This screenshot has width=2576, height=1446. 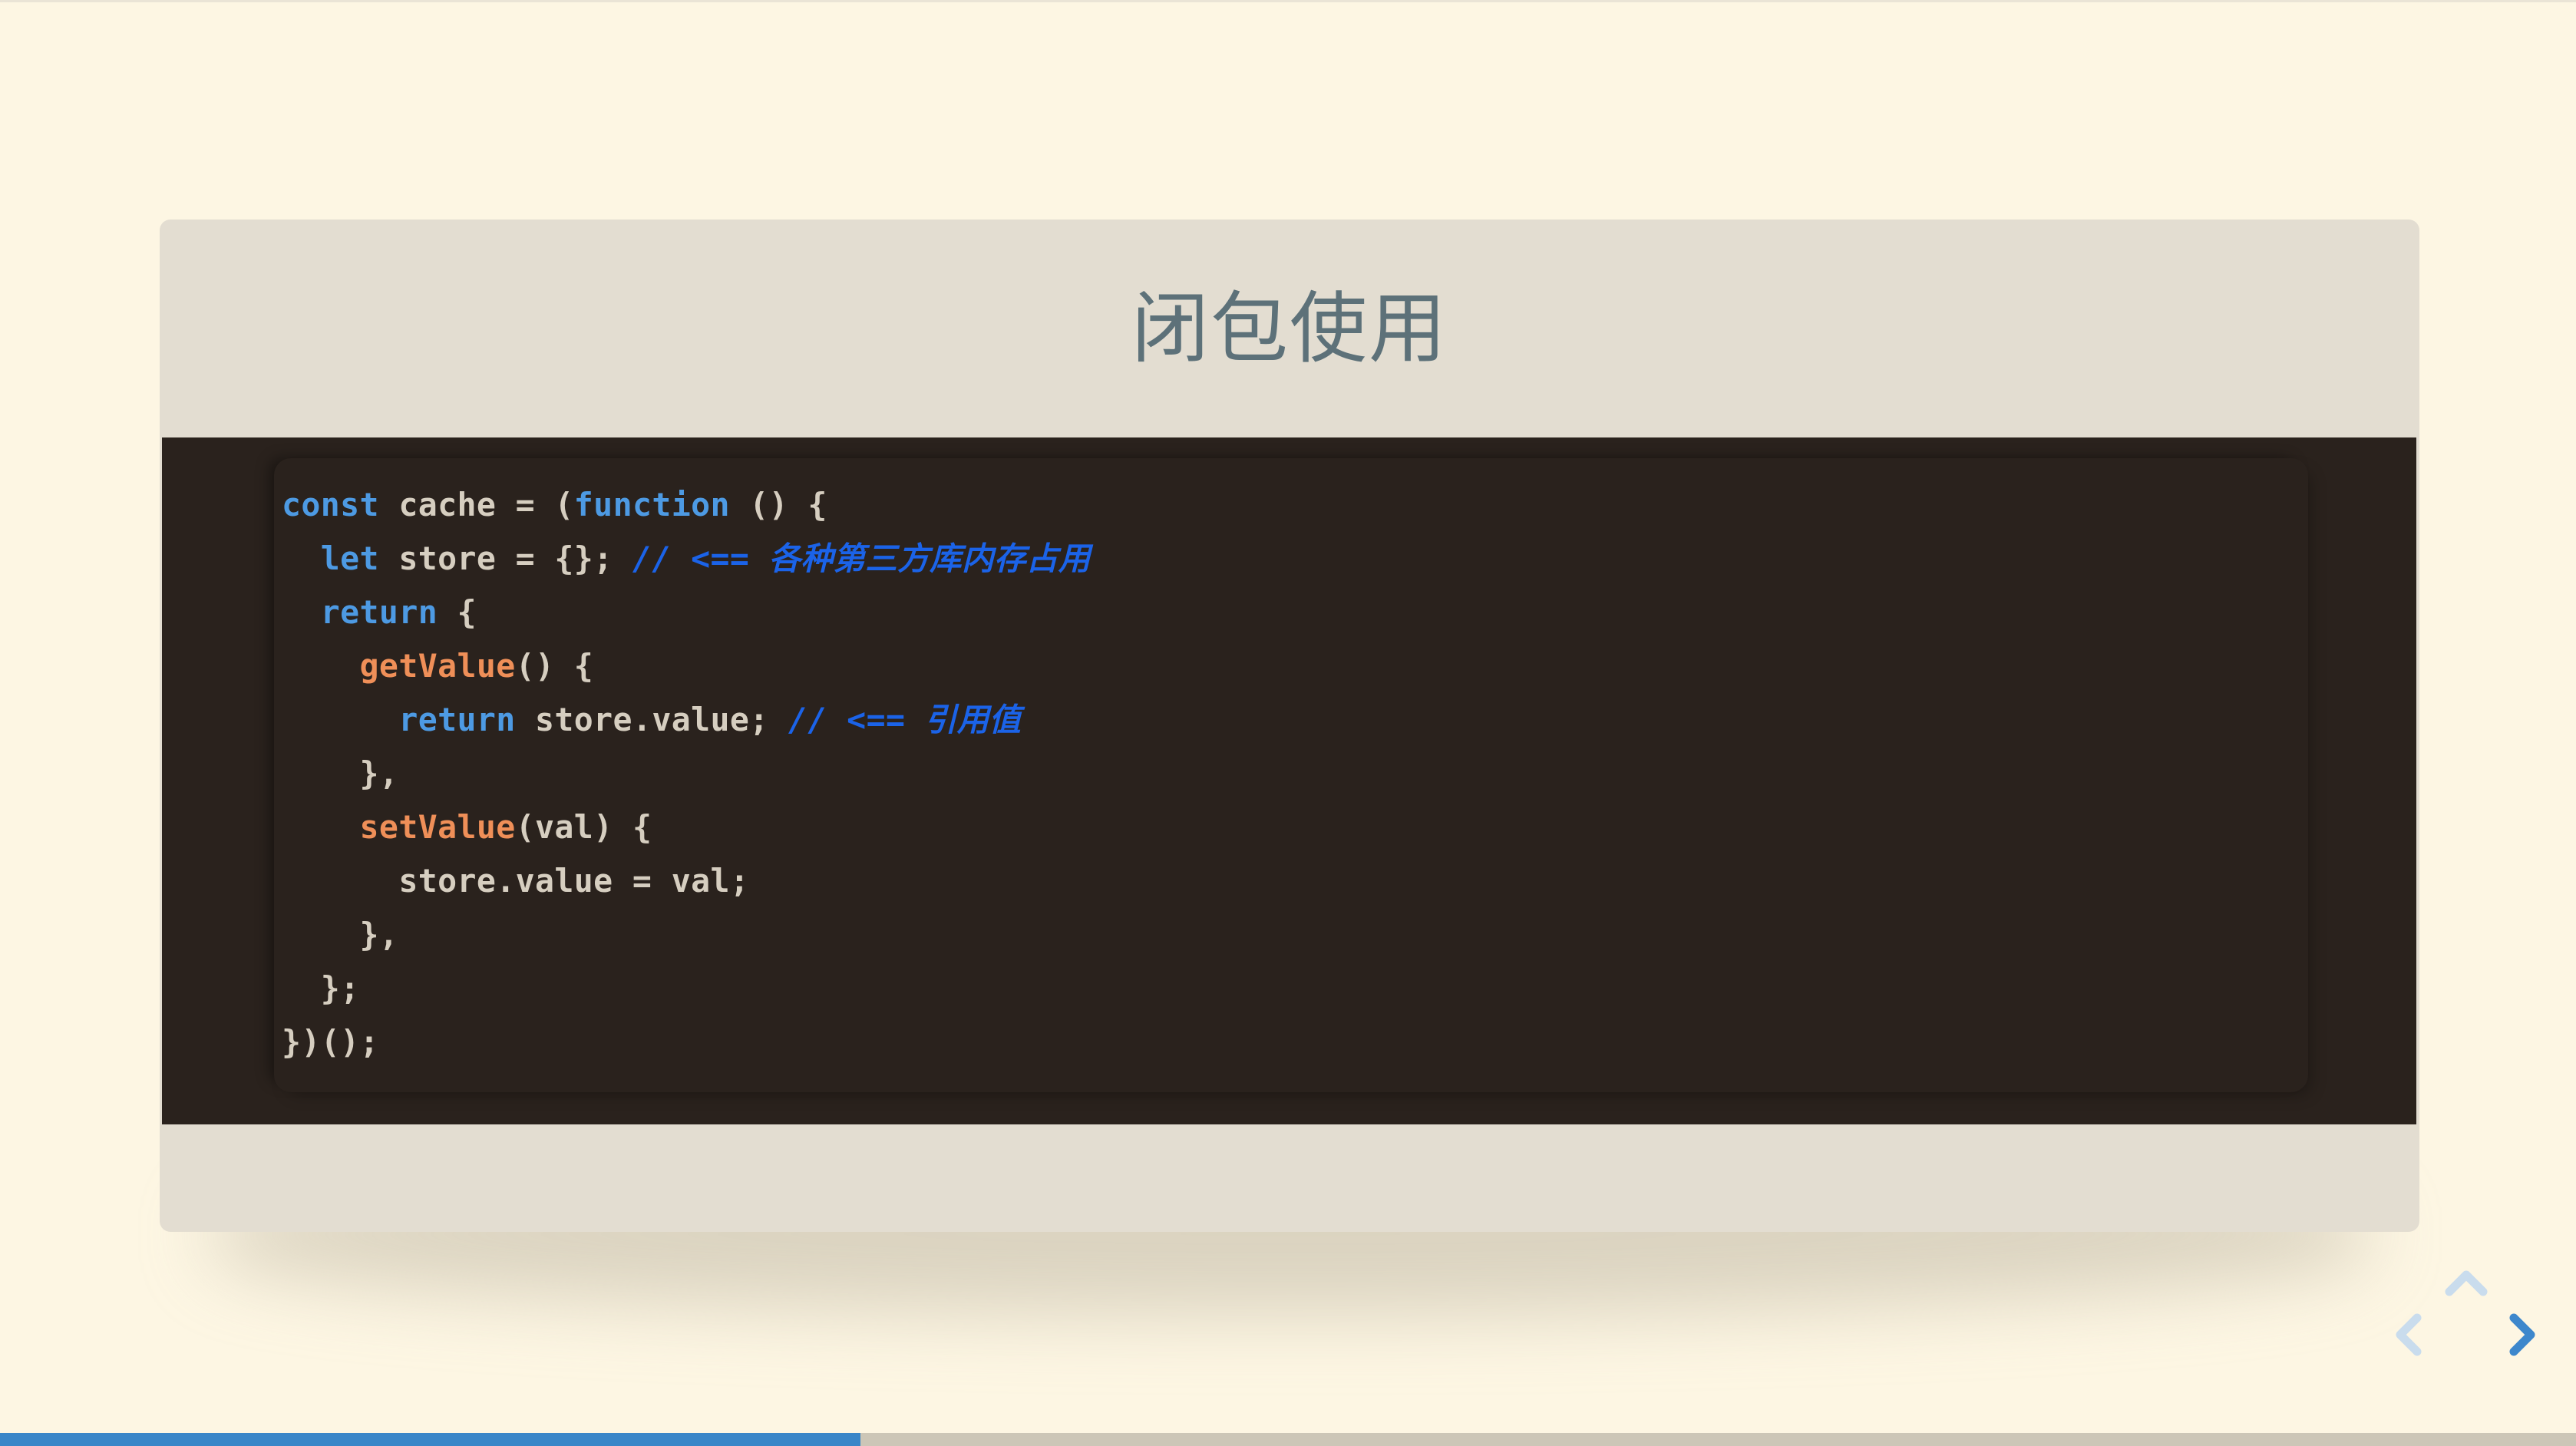 I want to click on chevron-up-icon, so click(x=2466, y=1283).